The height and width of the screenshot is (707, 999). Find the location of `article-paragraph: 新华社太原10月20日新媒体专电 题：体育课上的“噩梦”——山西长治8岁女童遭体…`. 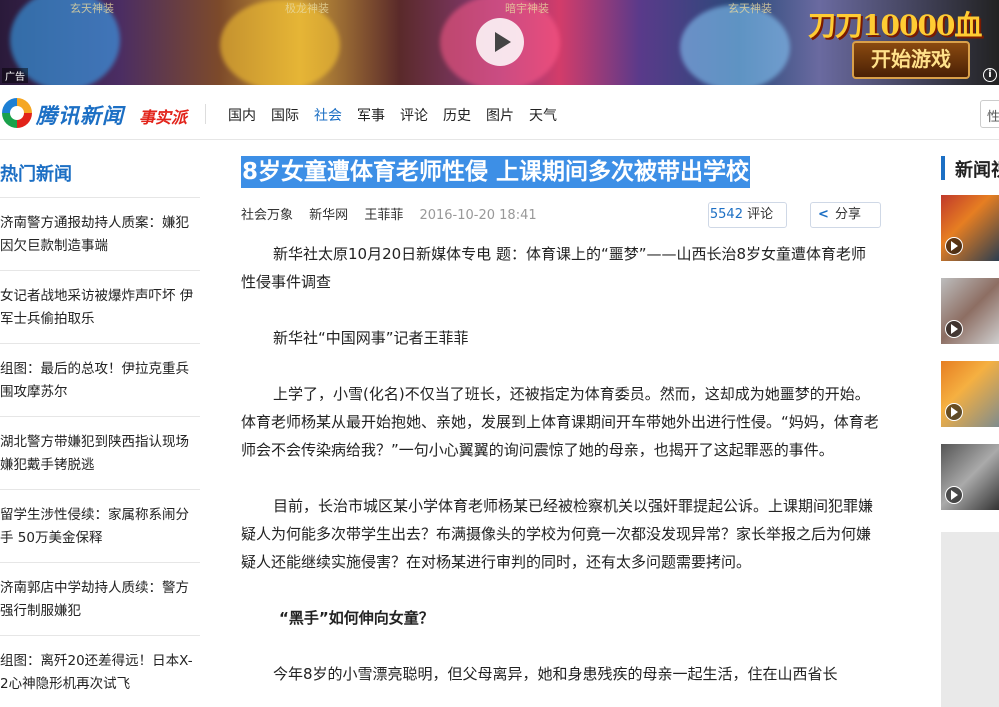

article-paragraph: 新华社太原10月20日新媒体专电 题：体育课上的“噩梦”——山西长治8岁女童遭体… is located at coordinates (554, 268).